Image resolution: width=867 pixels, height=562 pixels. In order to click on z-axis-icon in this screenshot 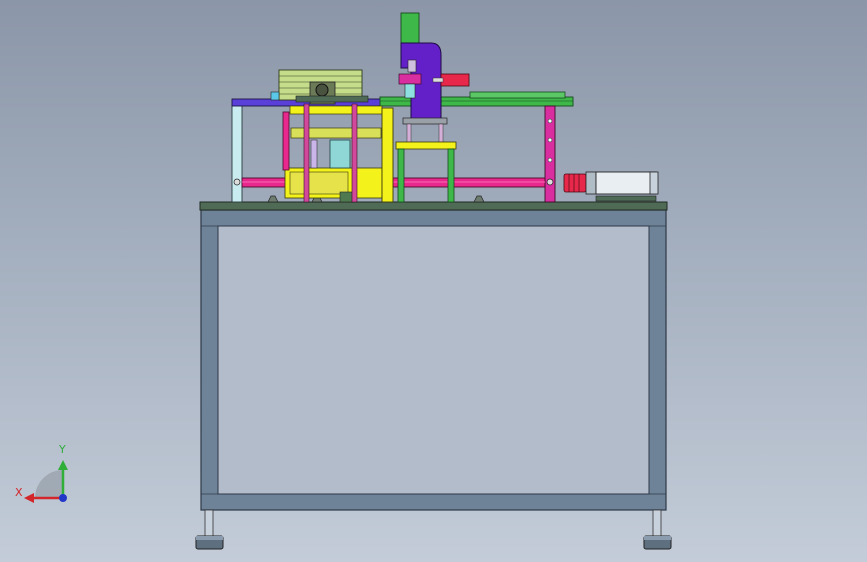, I will do `click(63, 498)`.